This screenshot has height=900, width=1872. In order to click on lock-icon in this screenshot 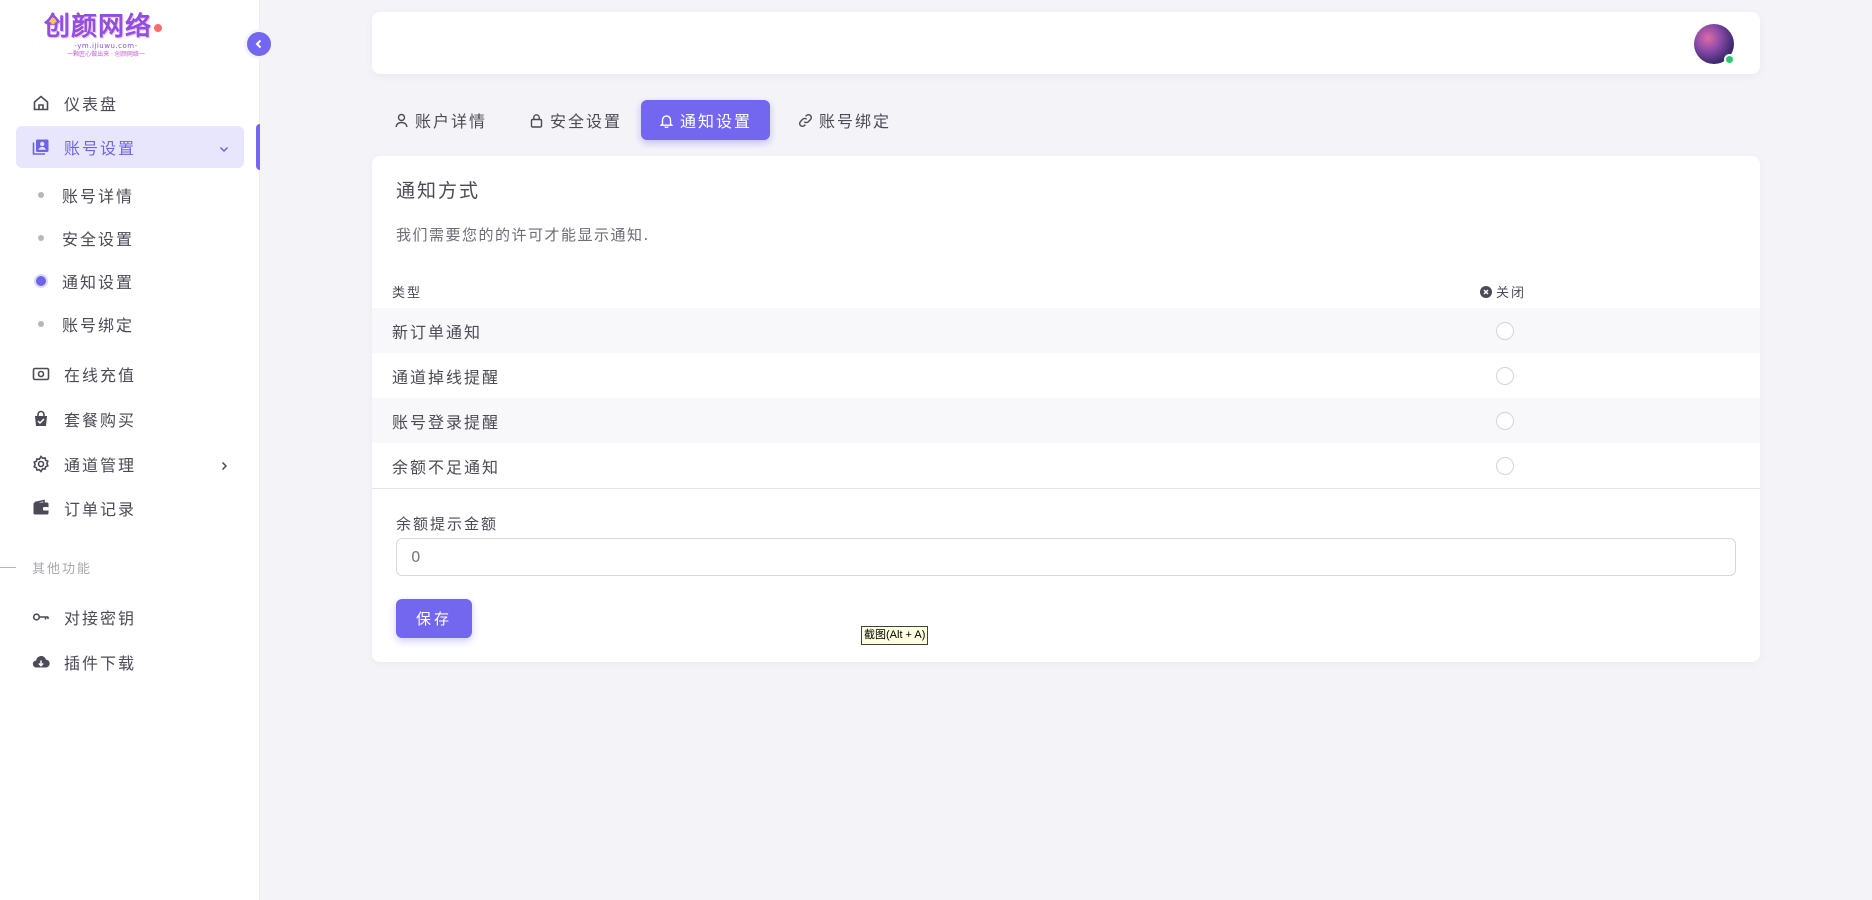, I will do `click(536, 120)`.